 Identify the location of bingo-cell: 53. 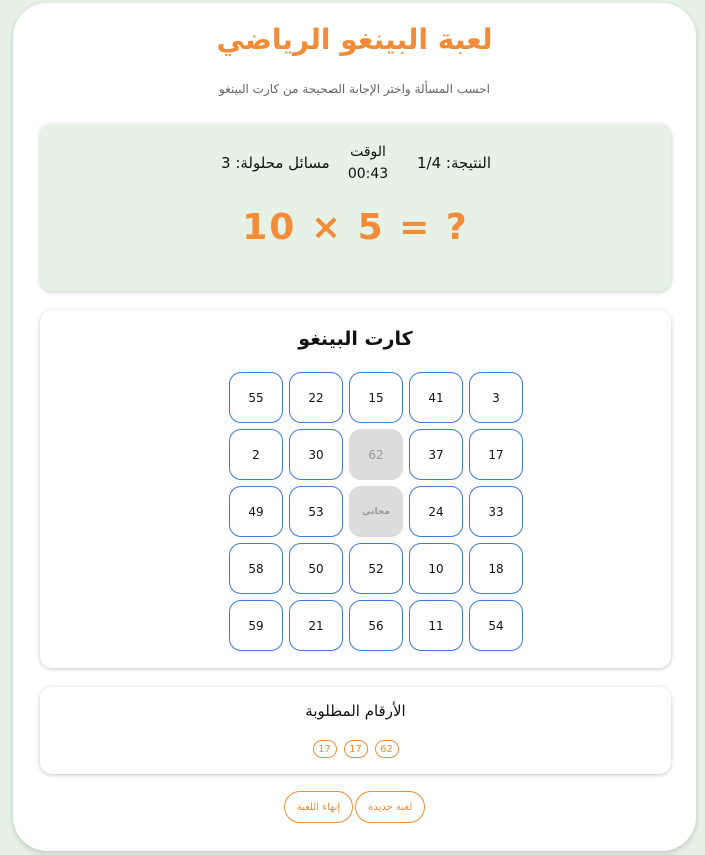
(316, 511).